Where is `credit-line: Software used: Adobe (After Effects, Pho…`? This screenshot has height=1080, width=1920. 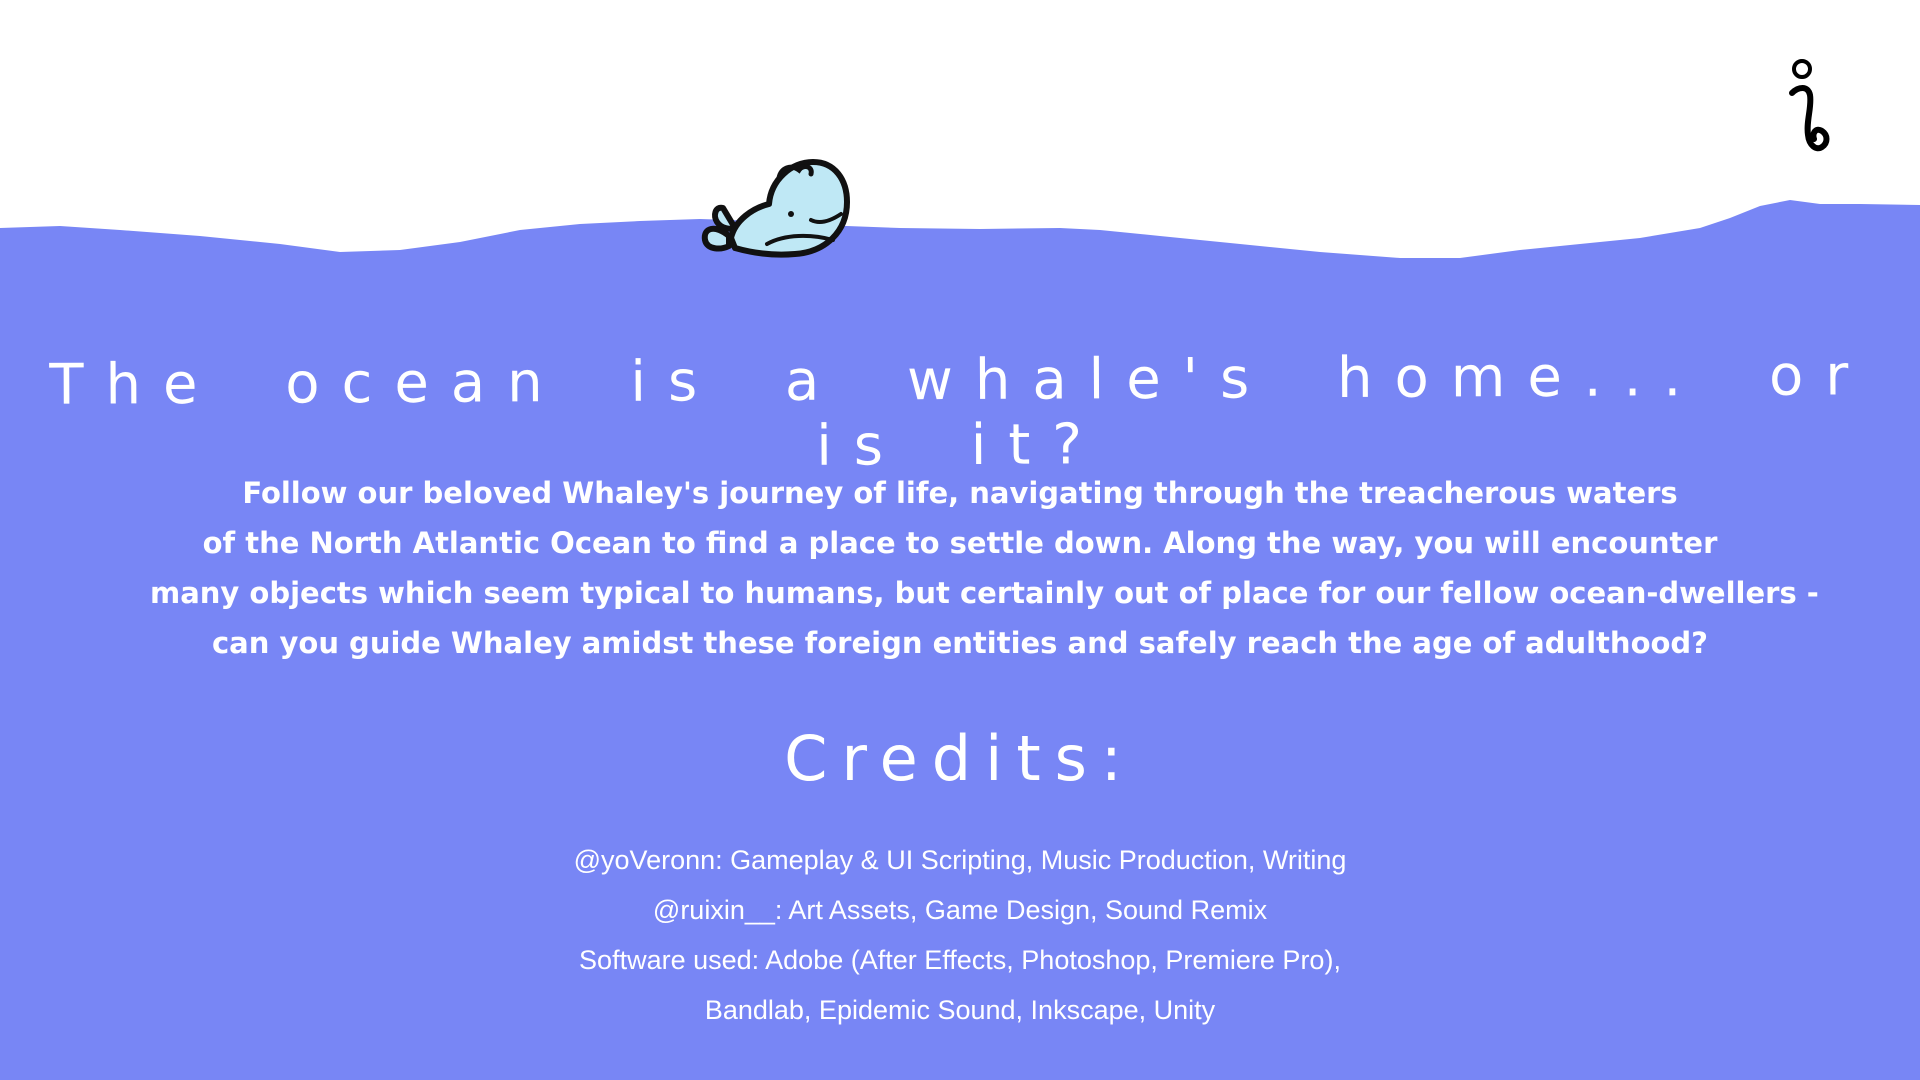
credit-line: Software used: Adobe (After Effects, Pho… is located at coordinates (960, 960).